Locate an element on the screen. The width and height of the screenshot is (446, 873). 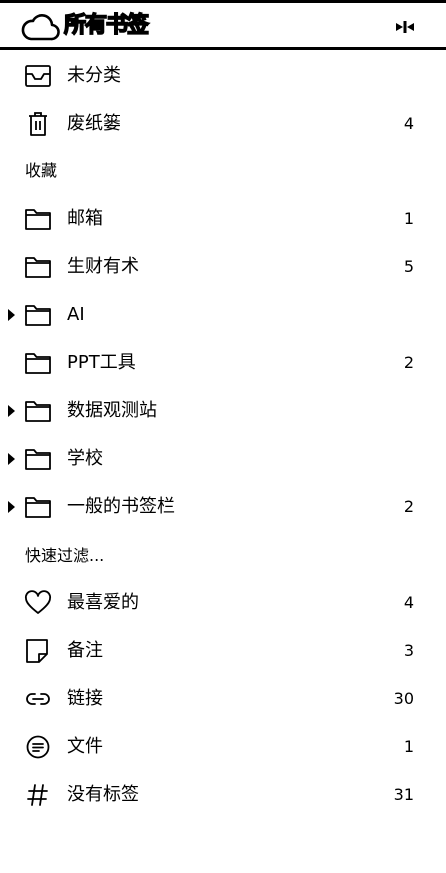
cloud-icon is located at coordinates (40, 27).